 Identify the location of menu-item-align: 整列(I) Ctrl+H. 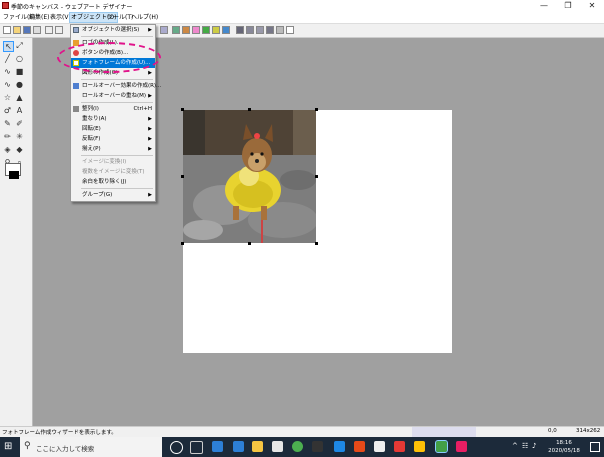
(113, 109).